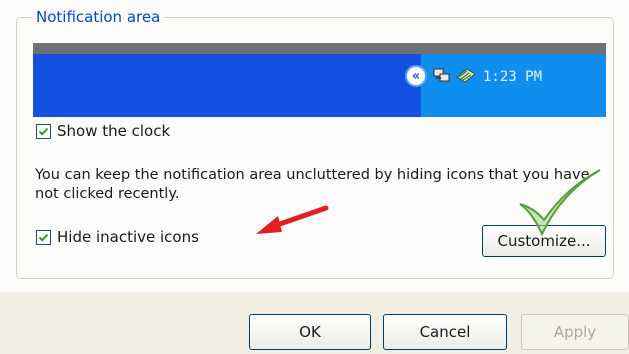 Image resolution: width=629 pixels, height=354 pixels. I want to click on cancel-button: Cancel, so click(445, 332).